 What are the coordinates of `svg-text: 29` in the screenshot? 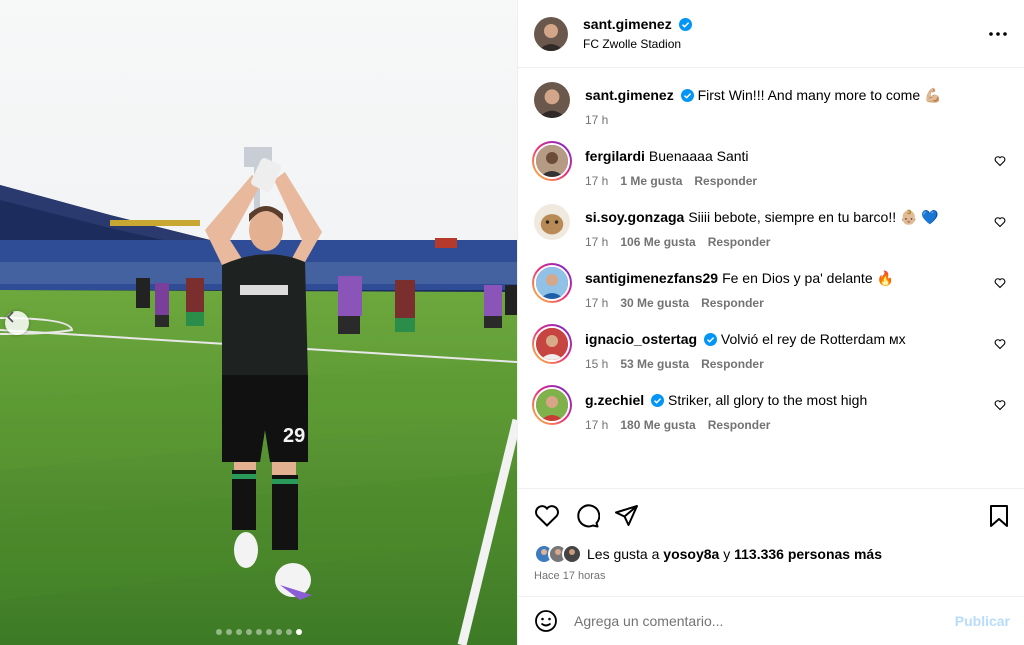 It's located at (294, 436).